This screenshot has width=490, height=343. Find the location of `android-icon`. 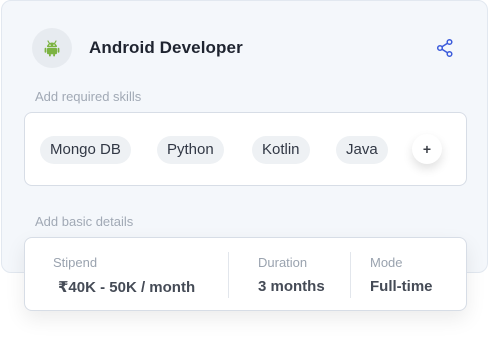

android-icon is located at coordinates (52, 48).